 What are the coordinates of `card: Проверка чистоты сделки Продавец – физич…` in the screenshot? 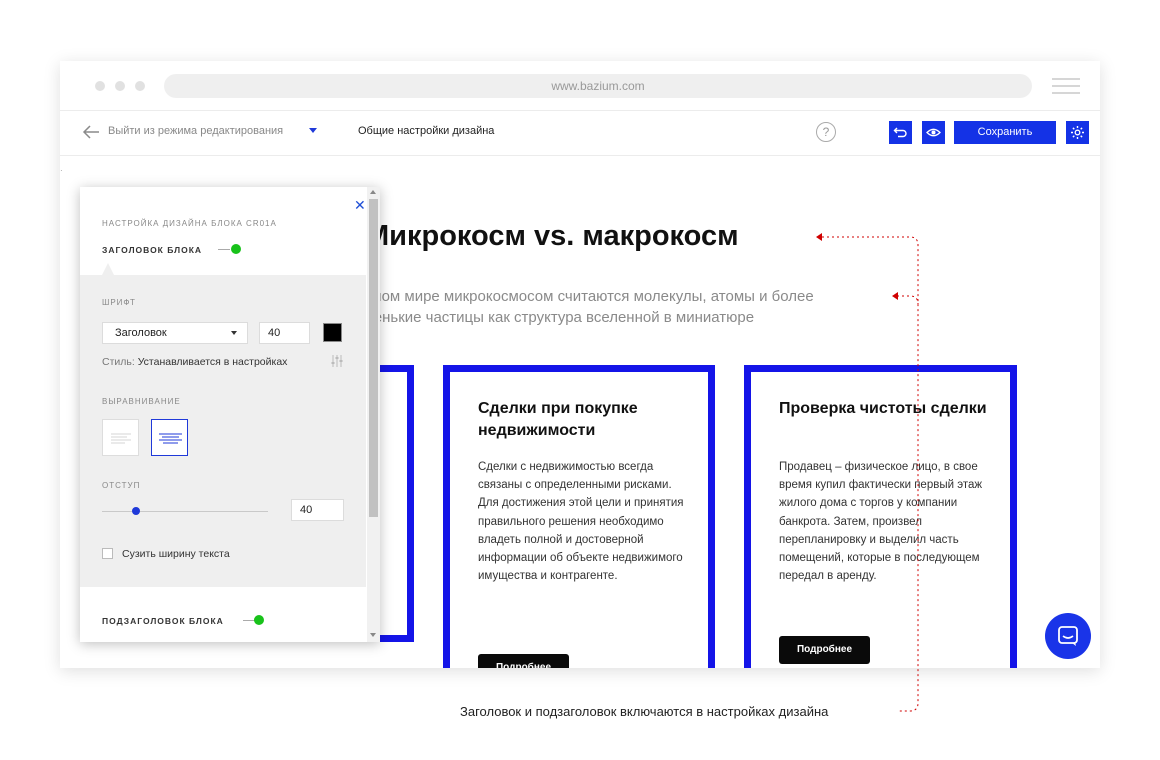 It's located at (880, 516).